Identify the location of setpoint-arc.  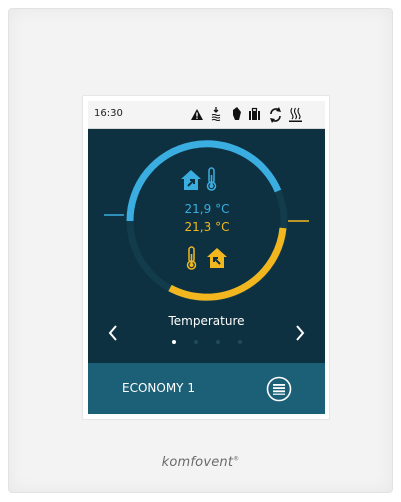
(227, 264).